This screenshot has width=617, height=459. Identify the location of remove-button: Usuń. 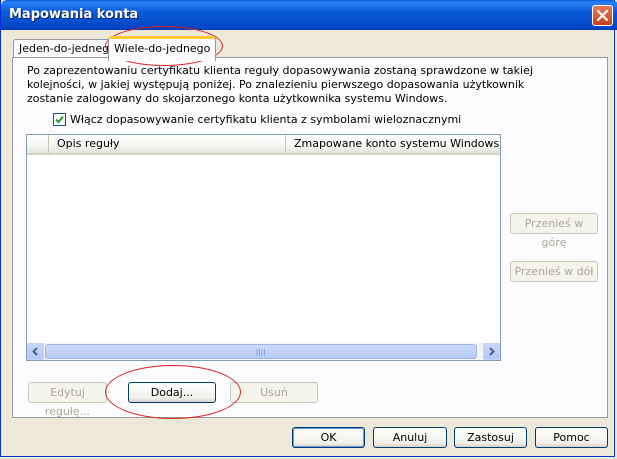
(274, 392).